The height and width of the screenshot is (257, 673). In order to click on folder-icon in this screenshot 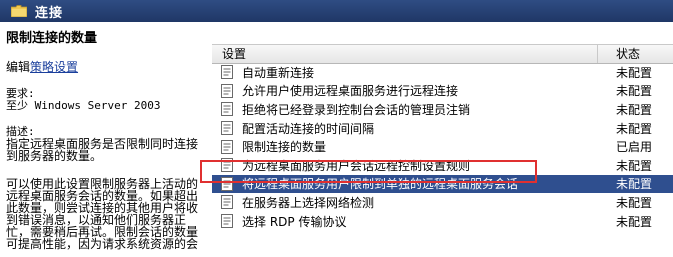, I will do `click(19, 11)`.